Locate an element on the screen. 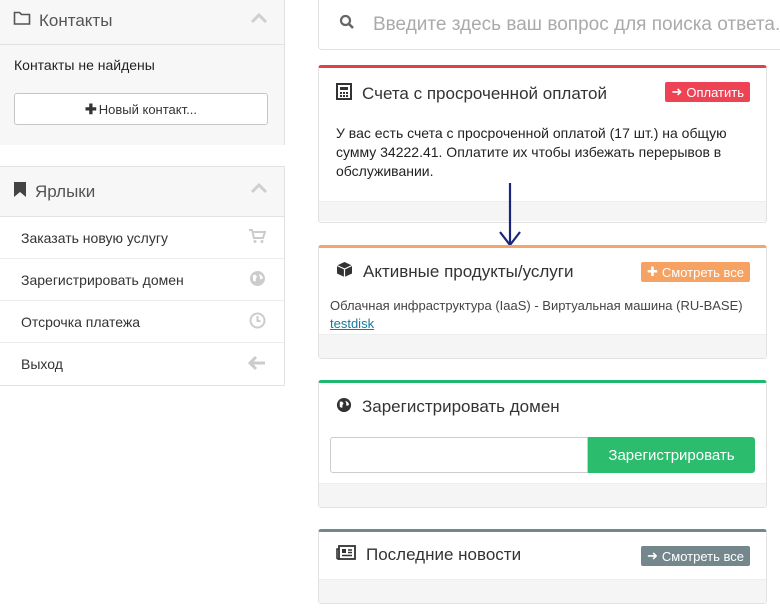 Image resolution: width=780 pixels, height=615 pixels. view-all-news-button: ➜ Смотреть все is located at coordinates (695, 556).